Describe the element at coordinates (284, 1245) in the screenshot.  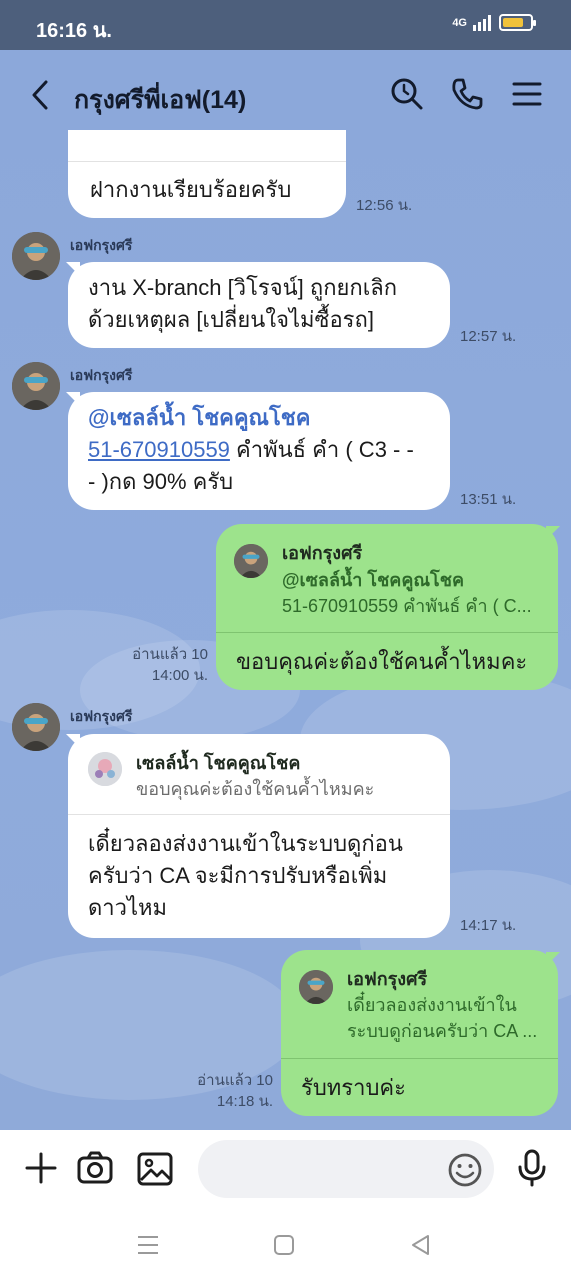
I see `home-icon` at that location.